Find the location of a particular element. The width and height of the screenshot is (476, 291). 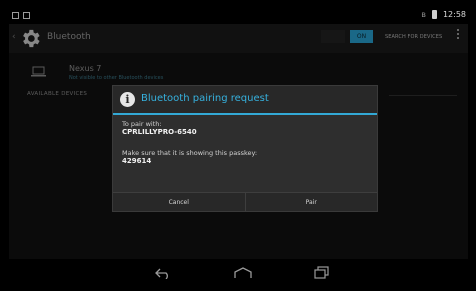

status-bar: ʙ 12:58 is located at coordinates (238, 16).